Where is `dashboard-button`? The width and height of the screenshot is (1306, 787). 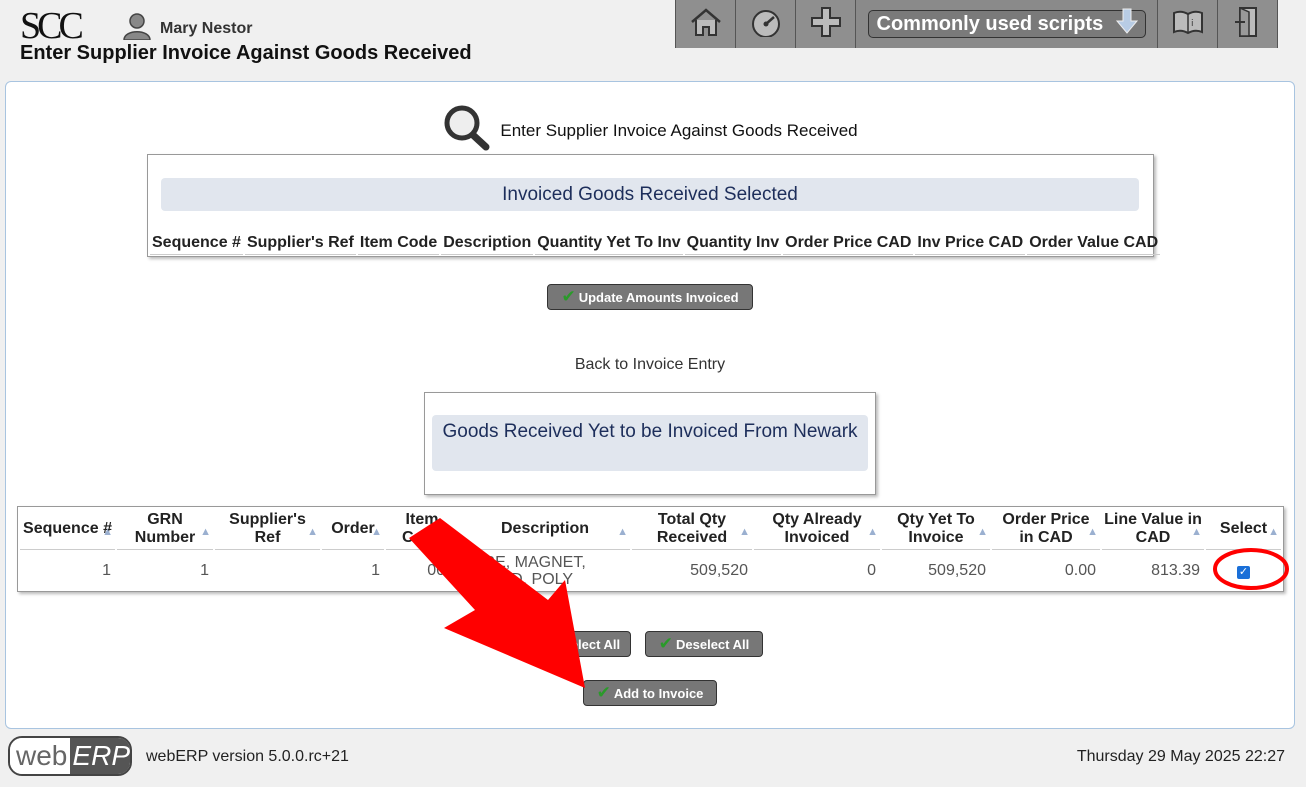 dashboard-button is located at coordinates (766, 24).